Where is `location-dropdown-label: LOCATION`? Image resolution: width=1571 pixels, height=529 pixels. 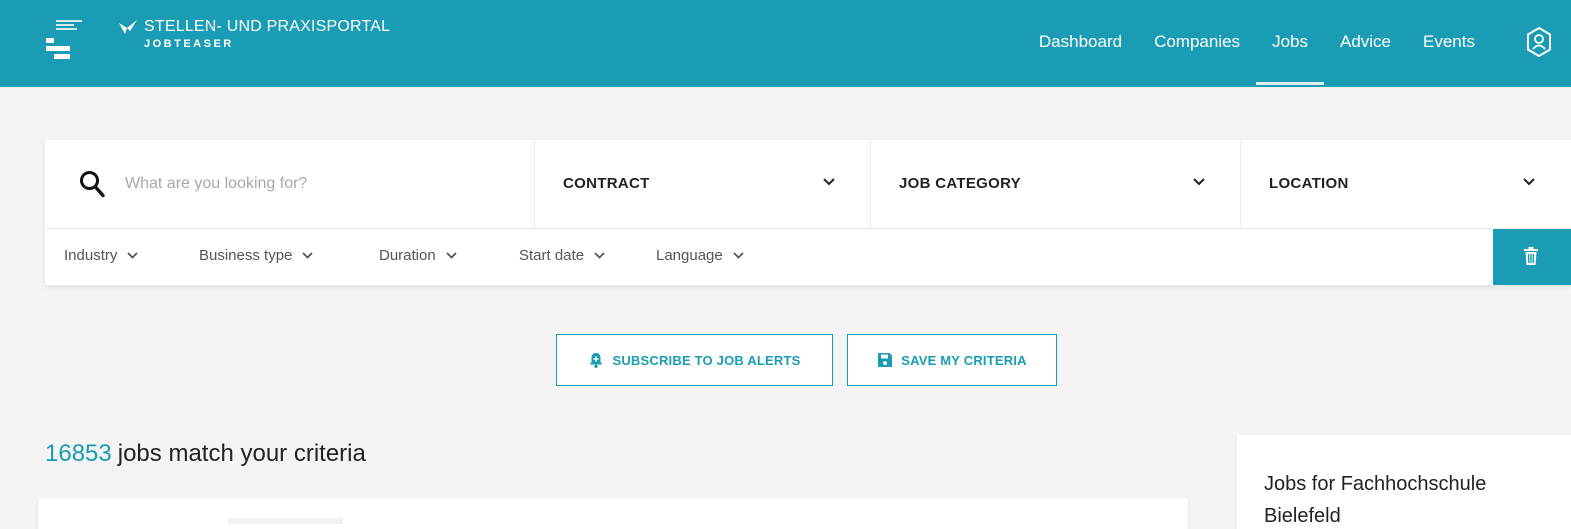
location-dropdown-label: LOCATION is located at coordinates (1309, 183).